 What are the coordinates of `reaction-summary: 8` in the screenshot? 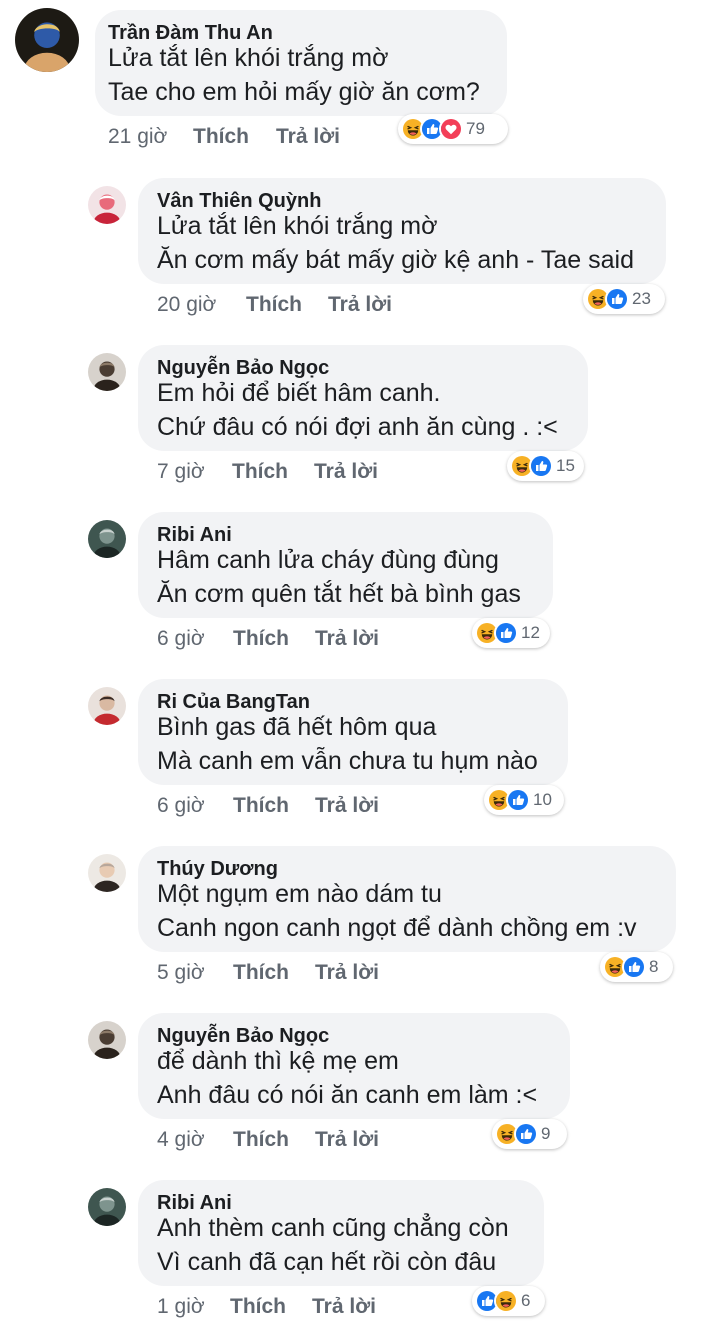 It's located at (636, 967).